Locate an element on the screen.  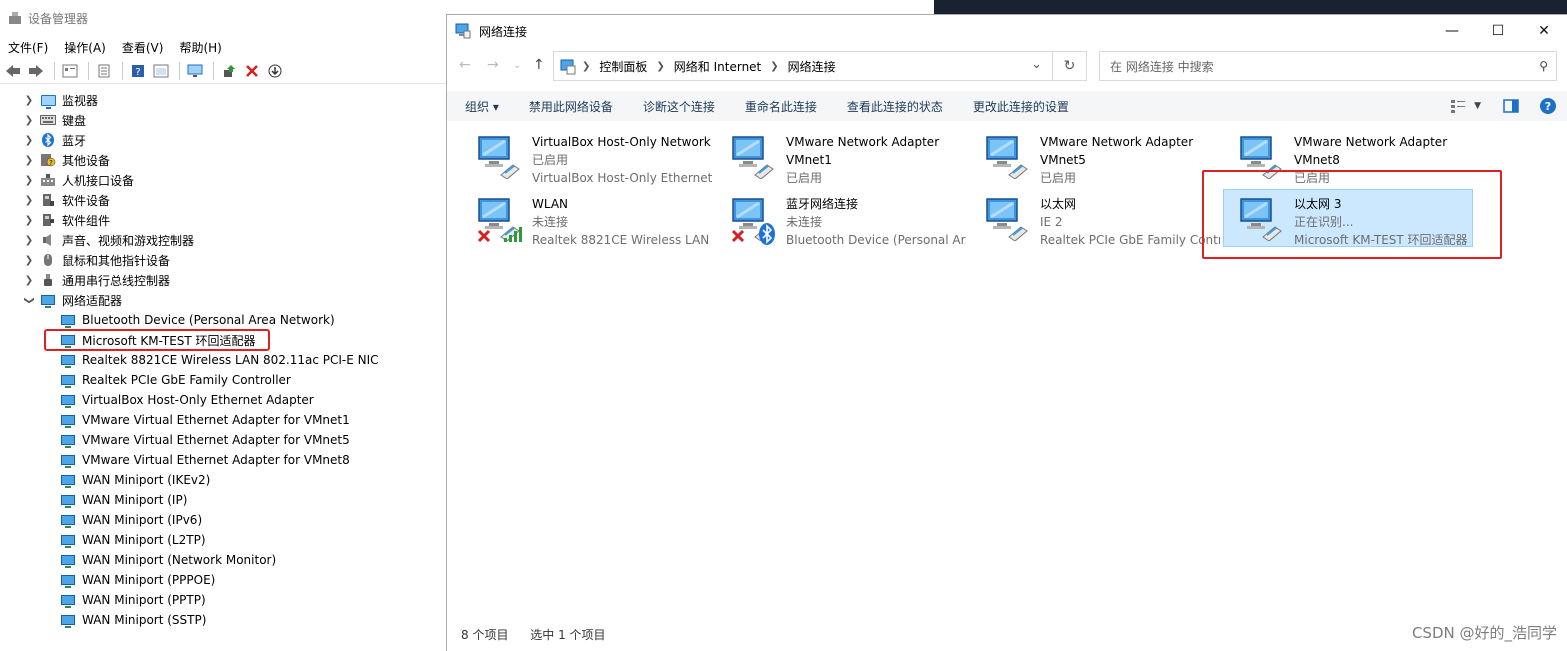
tree-network-adapter-item: WAN Miniport (IP) is located at coordinates (223, 500).